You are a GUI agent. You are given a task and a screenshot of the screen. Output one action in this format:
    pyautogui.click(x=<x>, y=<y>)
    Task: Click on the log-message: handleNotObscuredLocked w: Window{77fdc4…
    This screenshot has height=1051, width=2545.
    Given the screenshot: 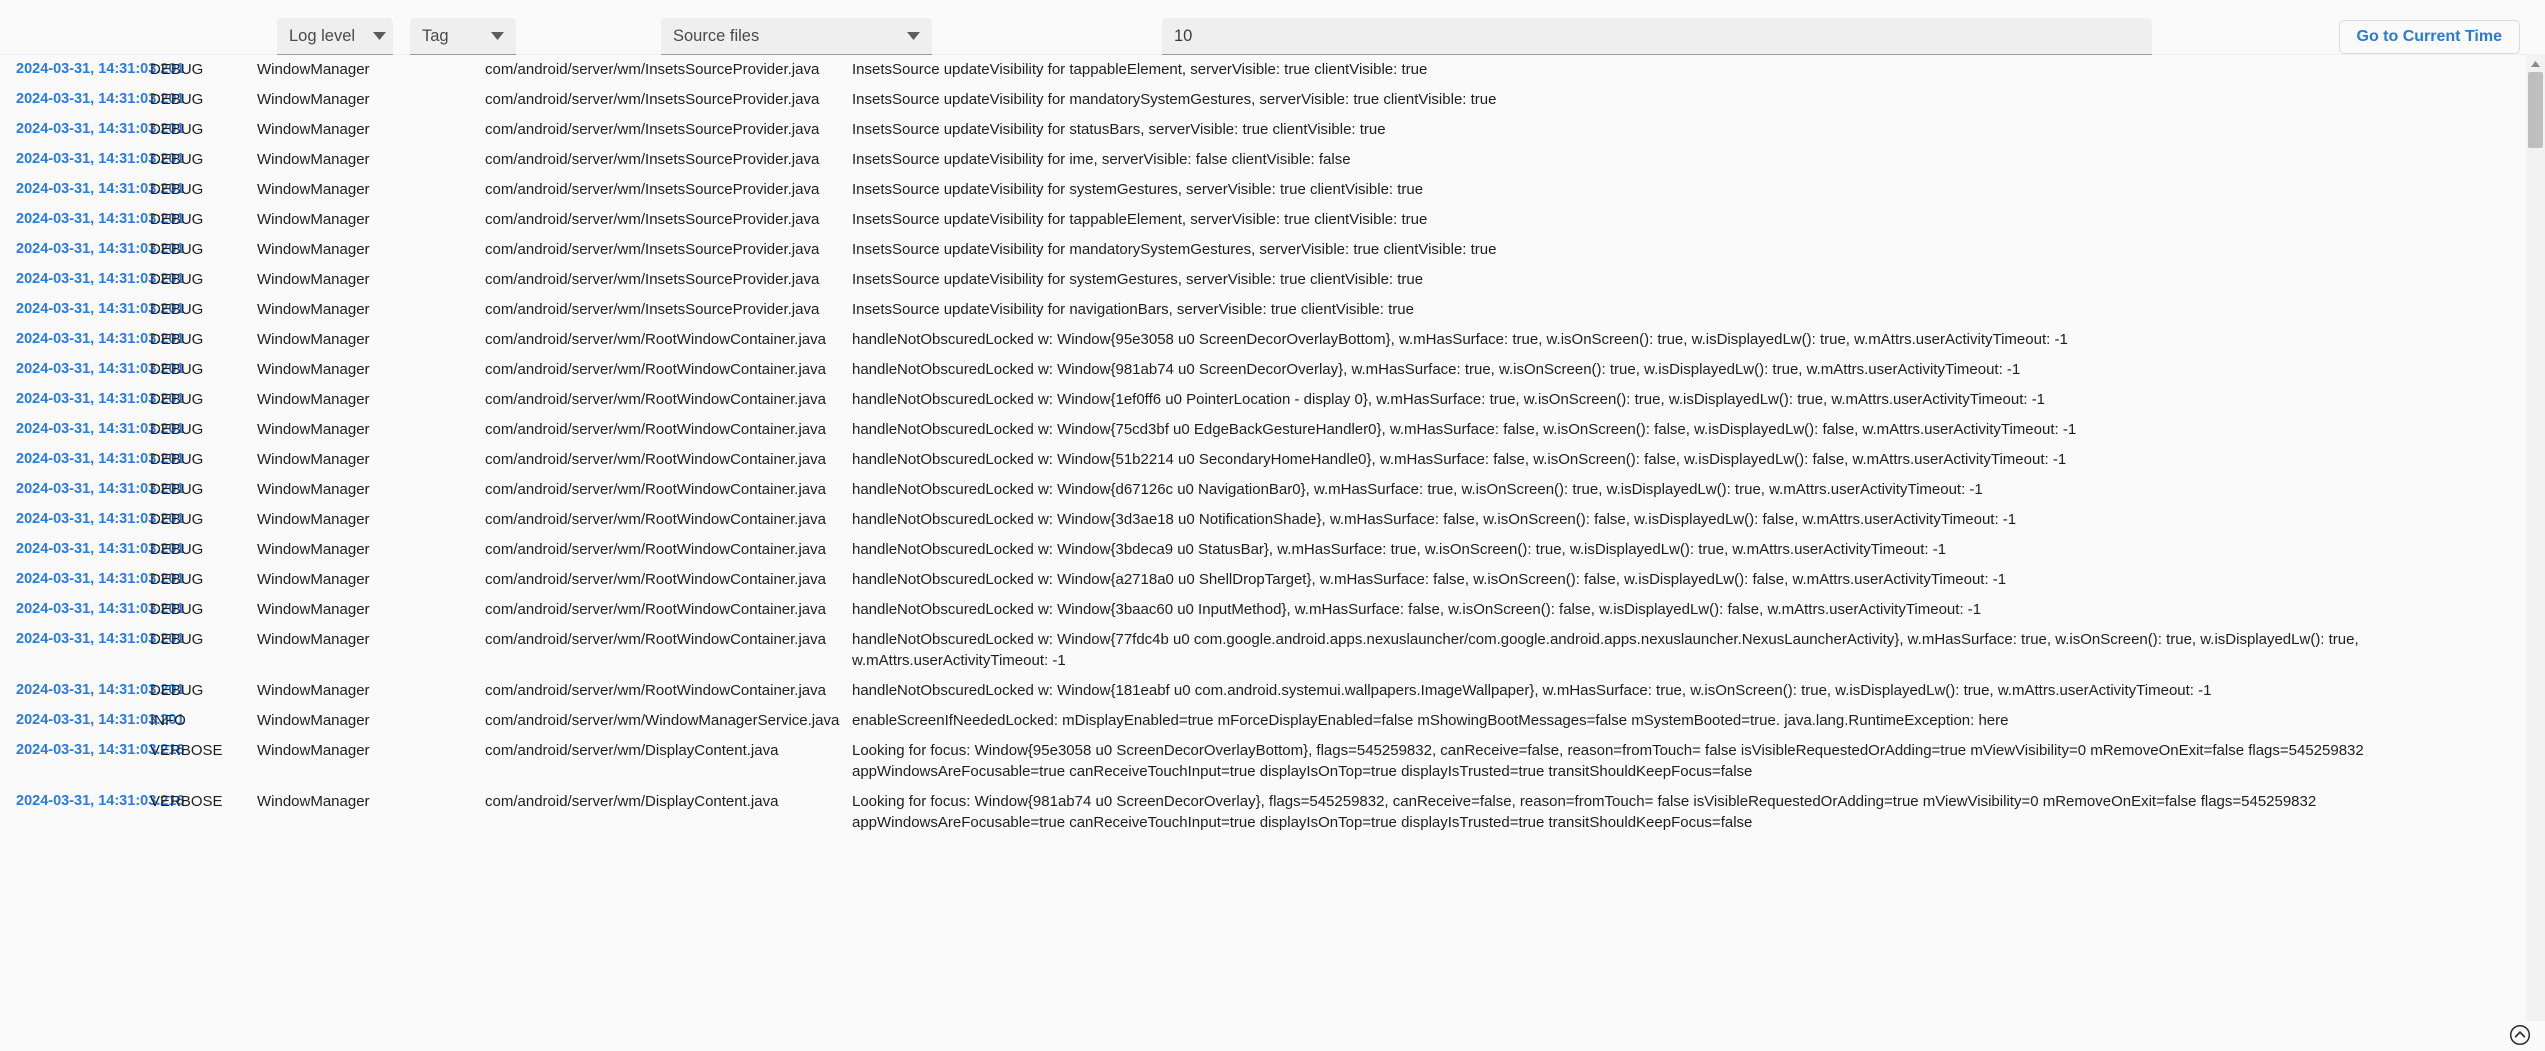 What is the action you would take?
    pyautogui.click(x=1605, y=650)
    